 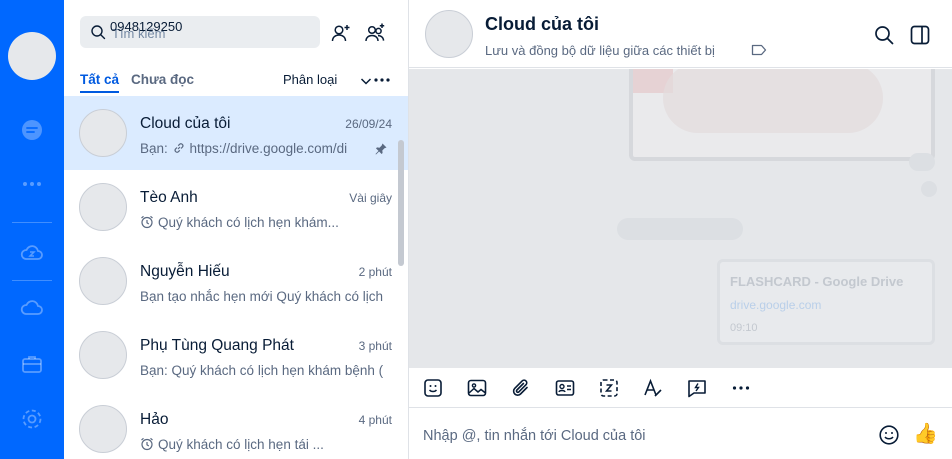 I want to click on date-separator, so click(x=680, y=229).